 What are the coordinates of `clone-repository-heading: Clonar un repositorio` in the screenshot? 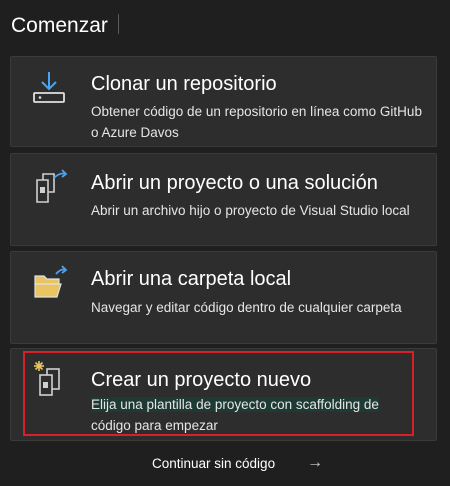 It's located at (184, 84).